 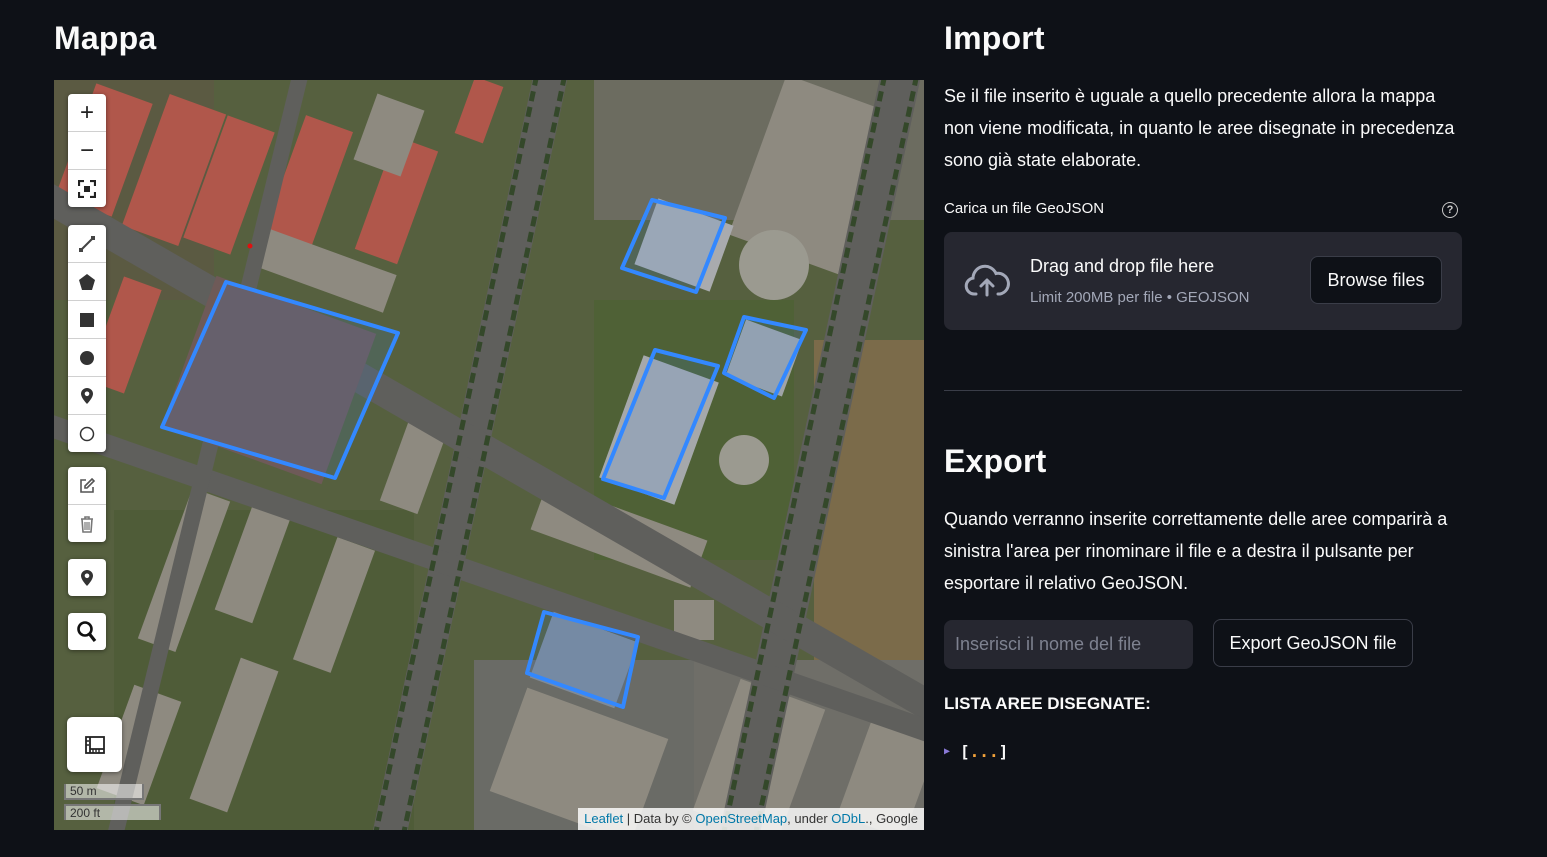 I want to click on measure-control, so click(x=94, y=744).